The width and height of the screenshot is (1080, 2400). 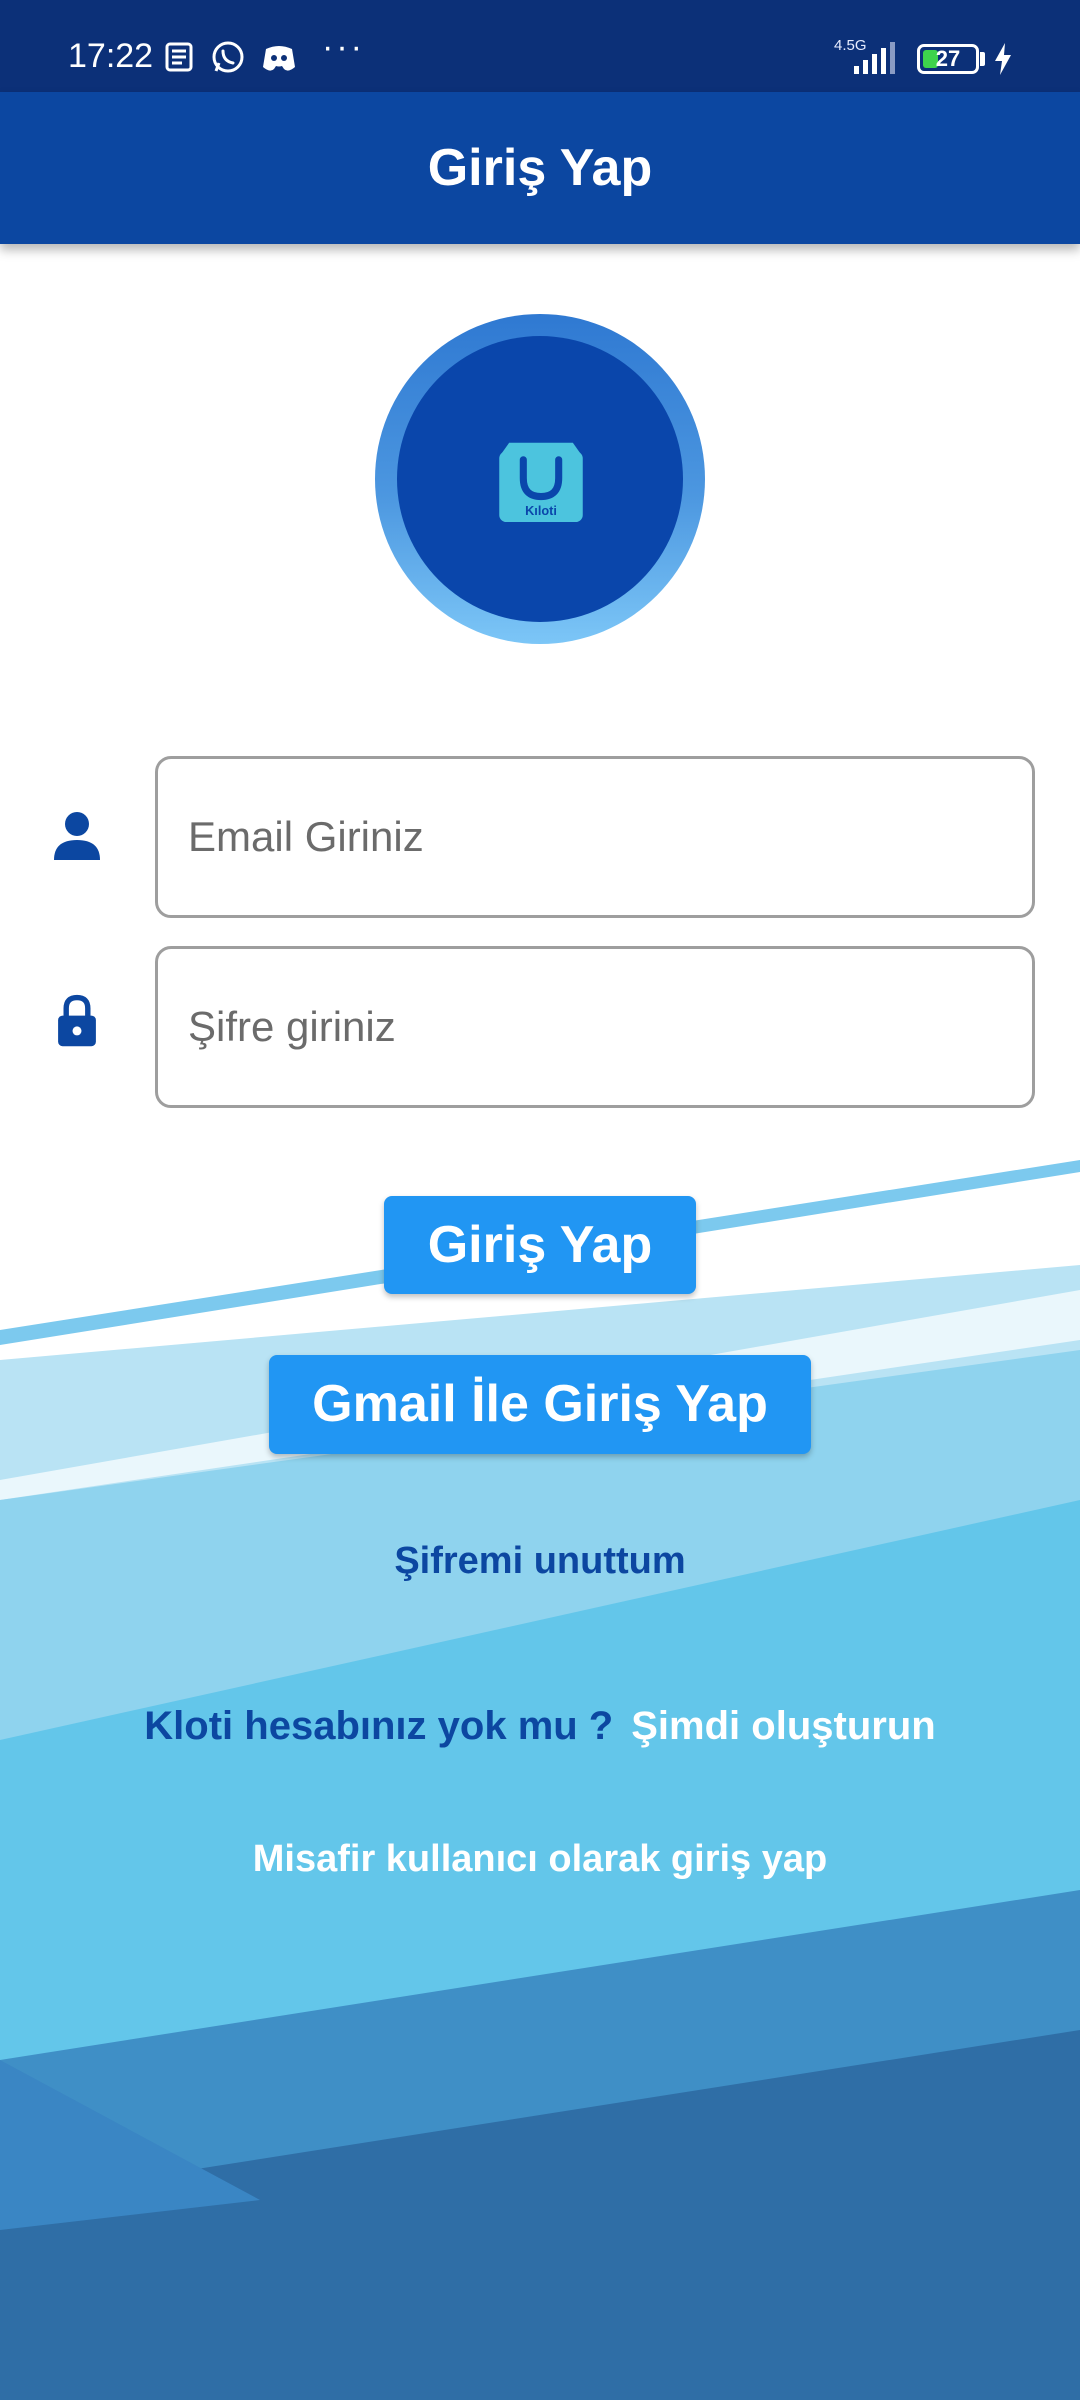 I want to click on battery-tip, so click(x=982, y=59).